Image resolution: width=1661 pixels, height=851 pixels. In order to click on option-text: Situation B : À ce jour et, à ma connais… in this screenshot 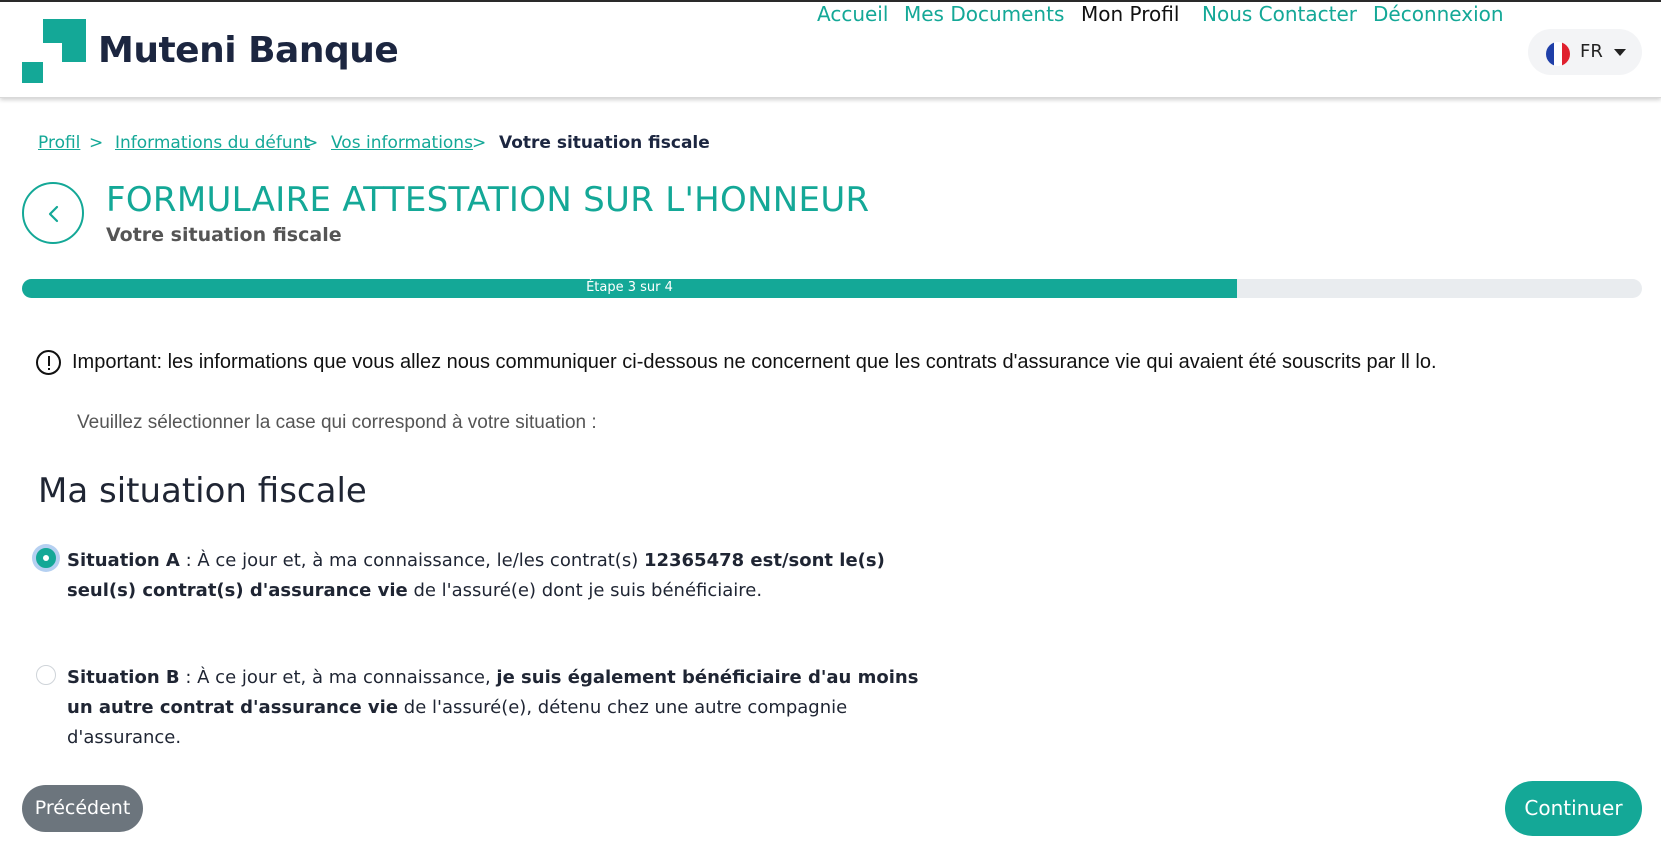, I will do `click(507, 708)`.